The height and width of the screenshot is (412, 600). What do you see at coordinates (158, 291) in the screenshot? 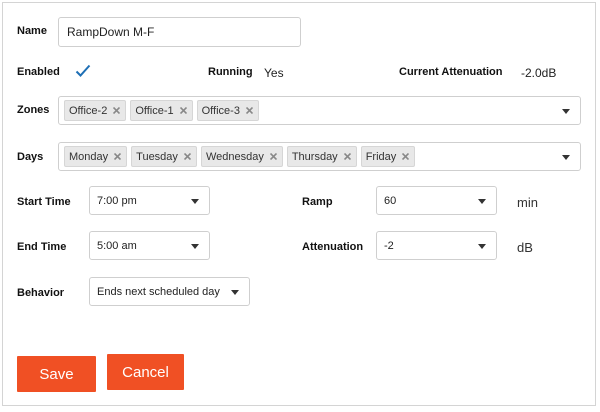
I see `behavior-value: Ends next scheduled day` at bounding box center [158, 291].